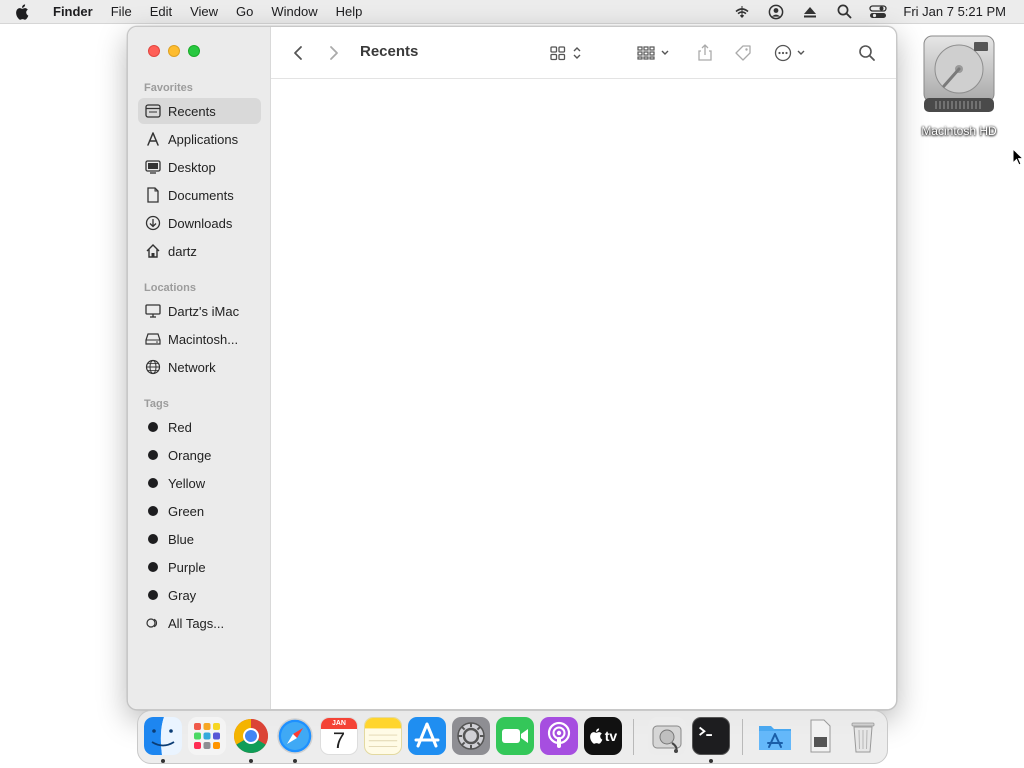 The width and height of the screenshot is (1024, 768). What do you see at coordinates (187, 567) in the screenshot?
I see `sidebar-item-label: Purple` at bounding box center [187, 567].